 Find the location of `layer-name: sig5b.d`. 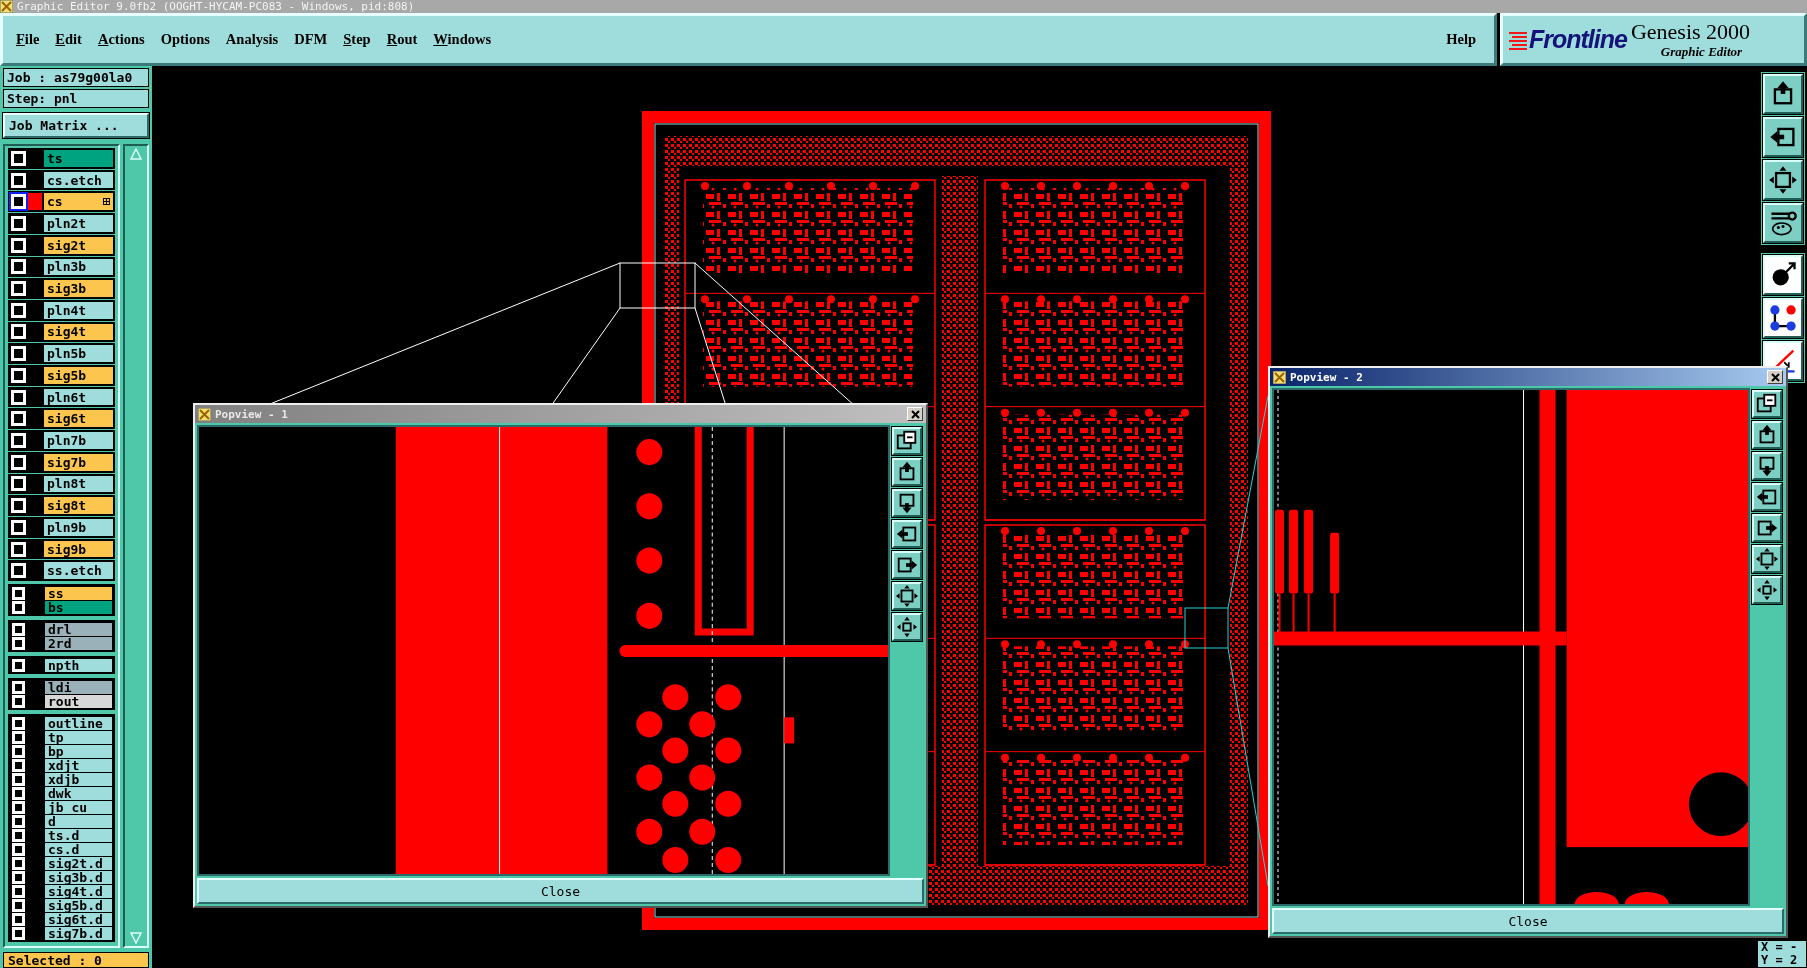

layer-name: sig5b.d is located at coordinates (78, 906).